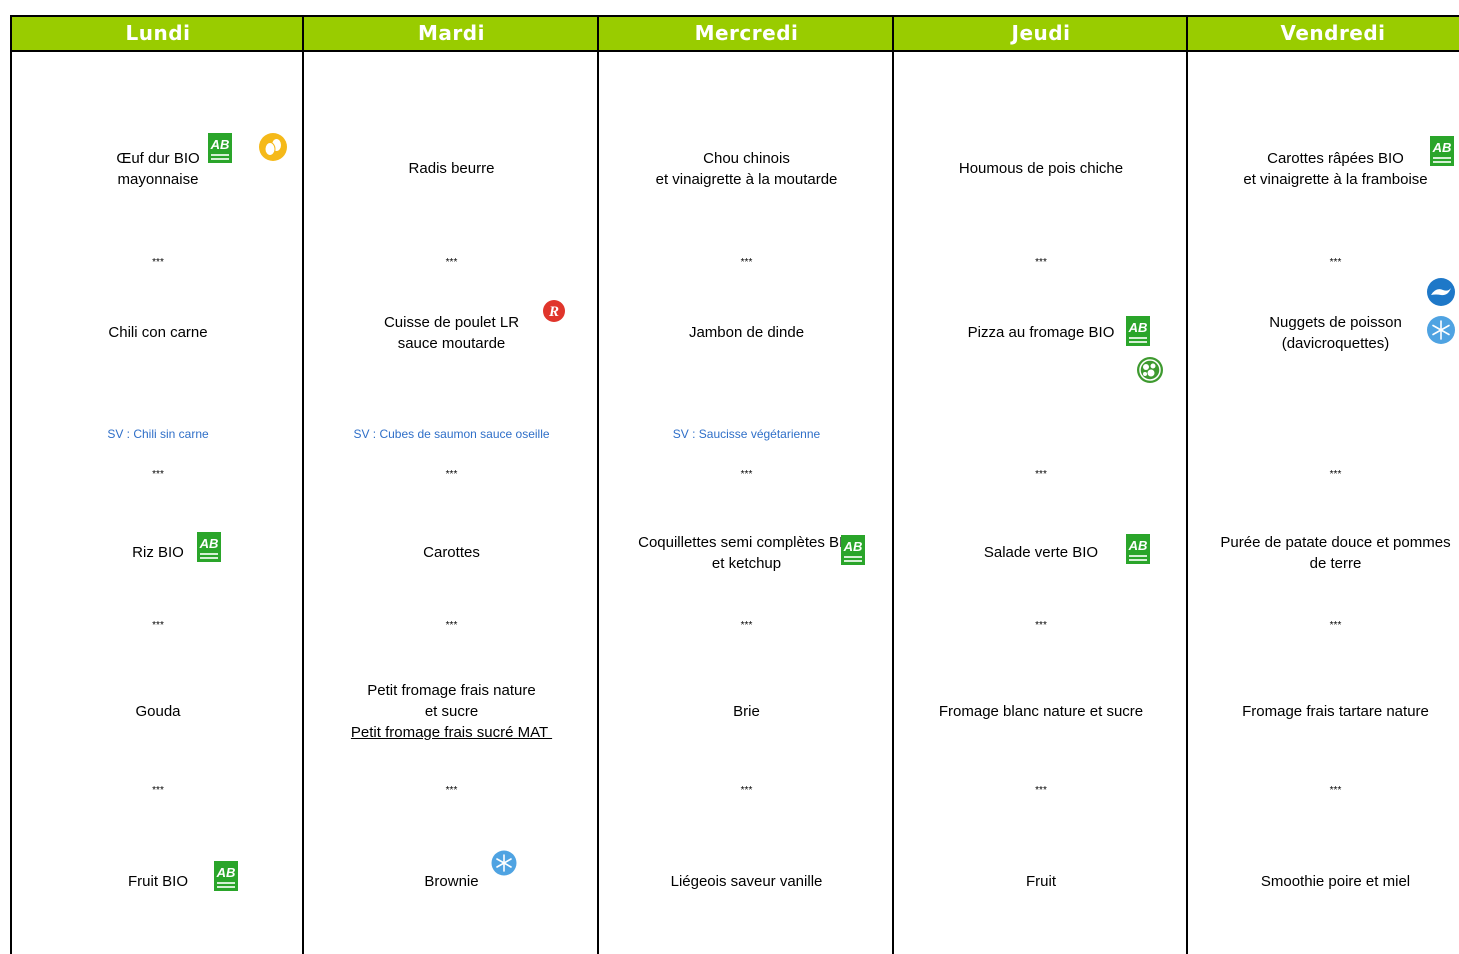  Describe the element at coordinates (1335, 881) in the screenshot. I see `dish-line: Smoothie poire et miel` at that location.